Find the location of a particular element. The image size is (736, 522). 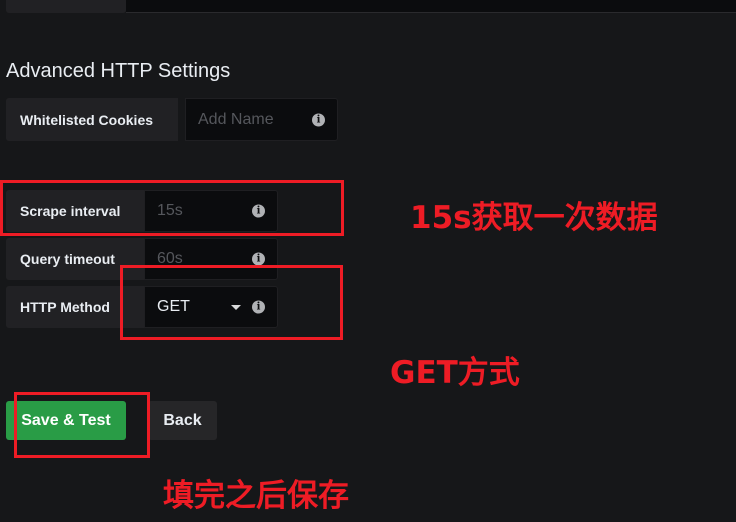

annotation-method-note: GET方式 is located at coordinates (455, 373).